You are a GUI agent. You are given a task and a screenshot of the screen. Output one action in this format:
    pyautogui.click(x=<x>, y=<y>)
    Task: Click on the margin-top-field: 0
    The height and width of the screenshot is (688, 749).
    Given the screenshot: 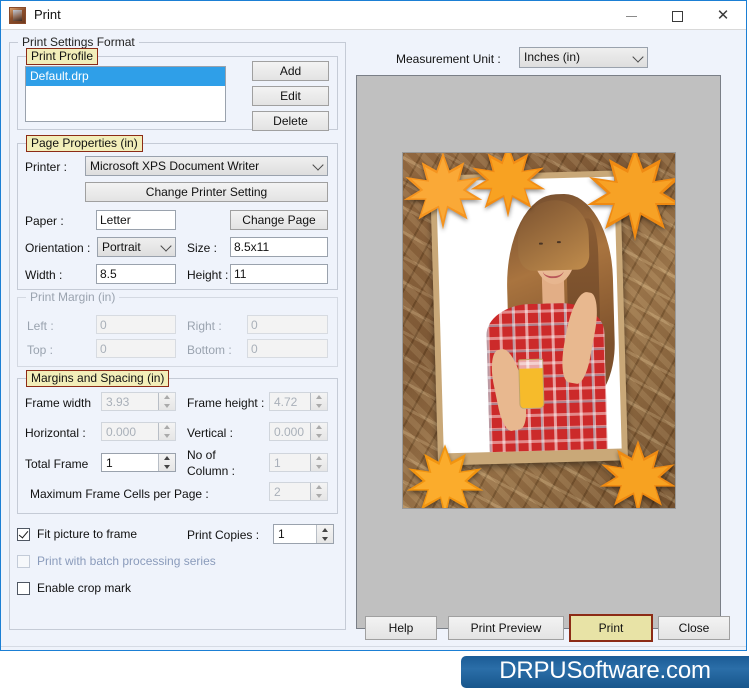 What is the action you would take?
    pyautogui.click(x=136, y=348)
    